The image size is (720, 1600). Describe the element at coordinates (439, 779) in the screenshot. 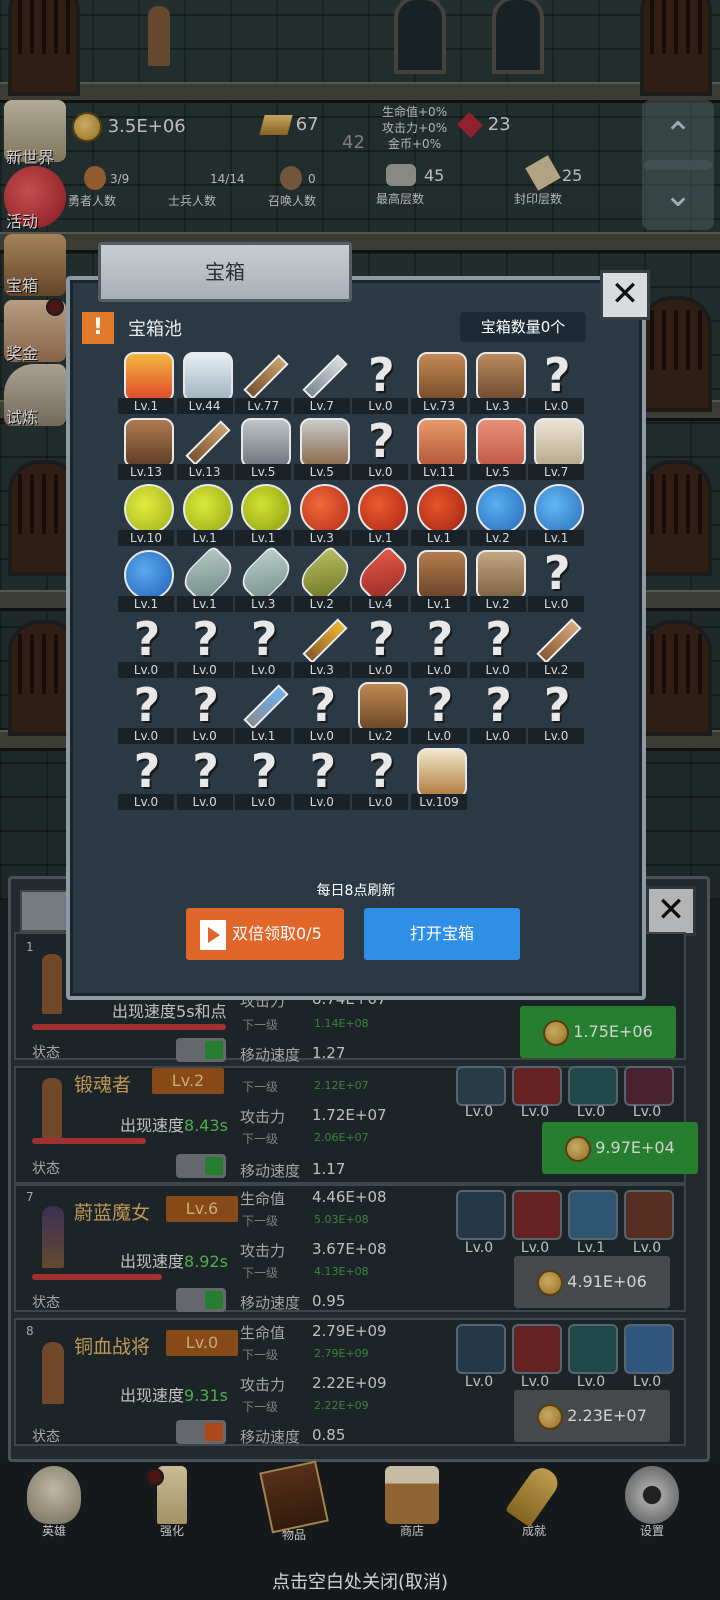

I see `chest-item: Lv.109` at that location.